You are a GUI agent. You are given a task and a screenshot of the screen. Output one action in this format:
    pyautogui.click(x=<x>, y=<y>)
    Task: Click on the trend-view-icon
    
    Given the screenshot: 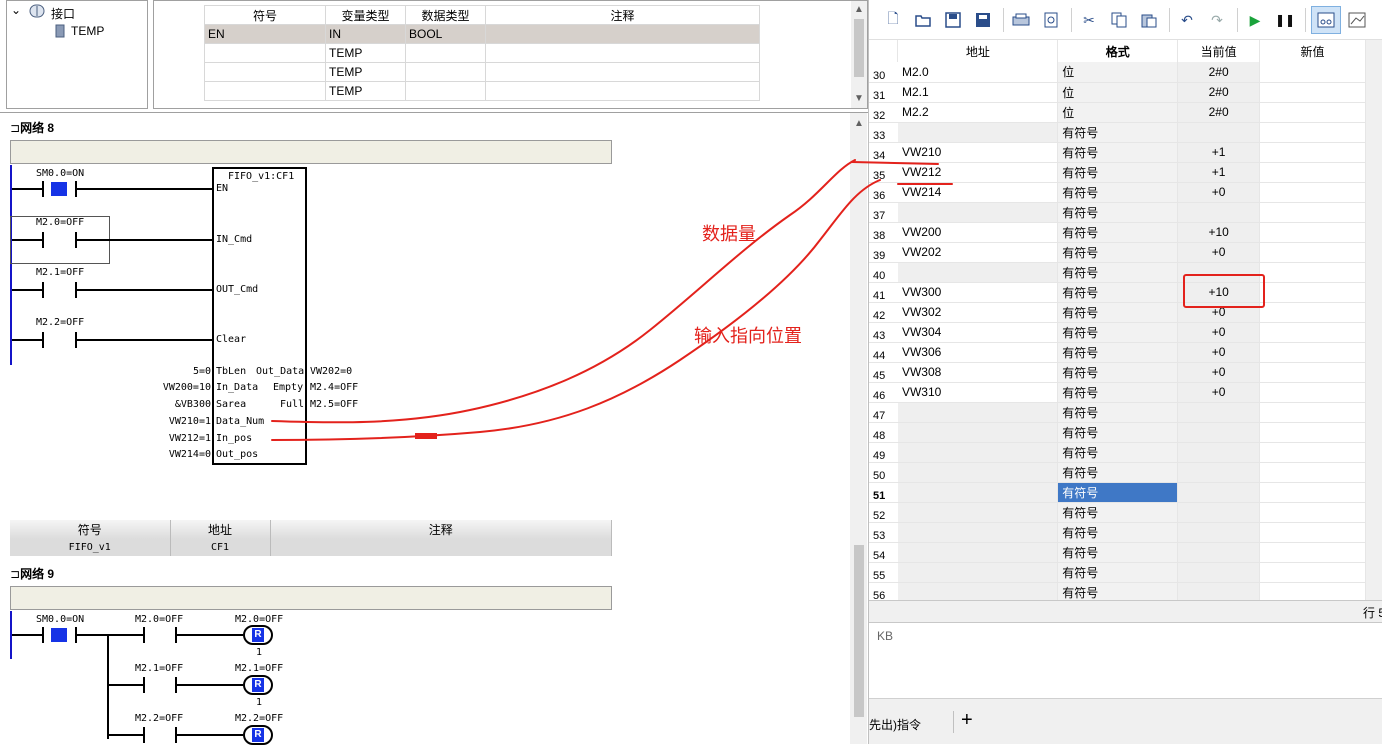 What is the action you would take?
    pyautogui.click(x=1357, y=20)
    